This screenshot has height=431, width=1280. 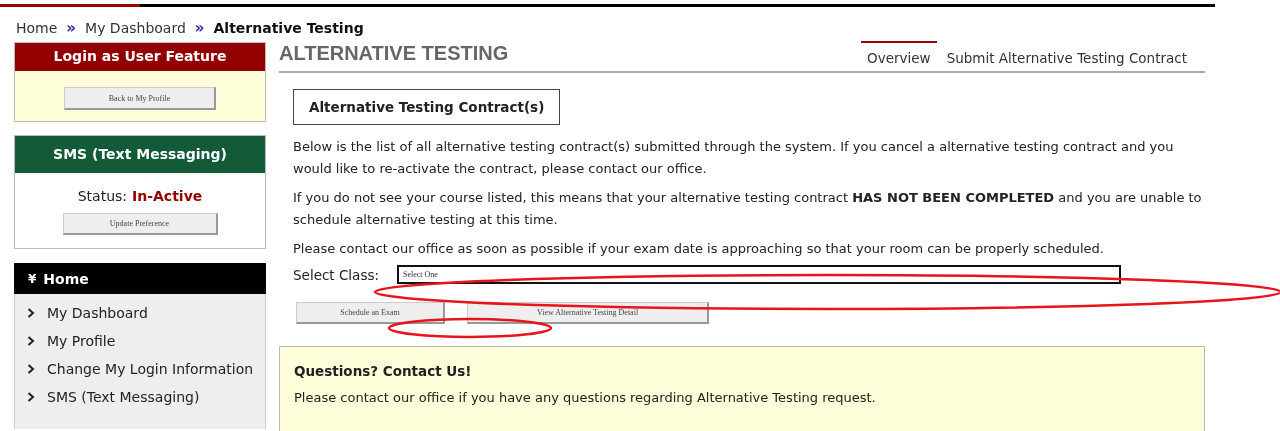 I want to click on nav-title: Home, so click(x=66, y=278).